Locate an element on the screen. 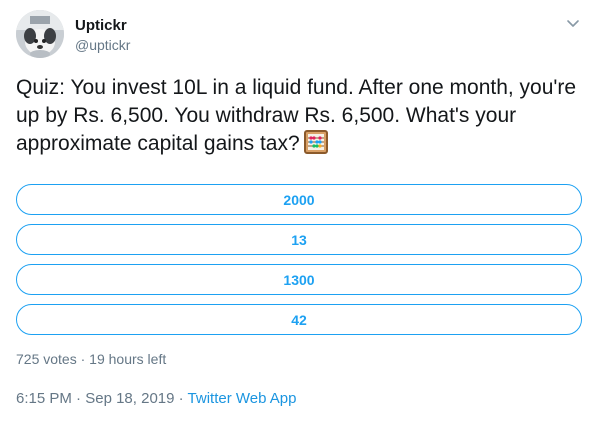 The width and height of the screenshot is (598, 422). poll-votes: 725 votes is located at coordinates (46, 359).